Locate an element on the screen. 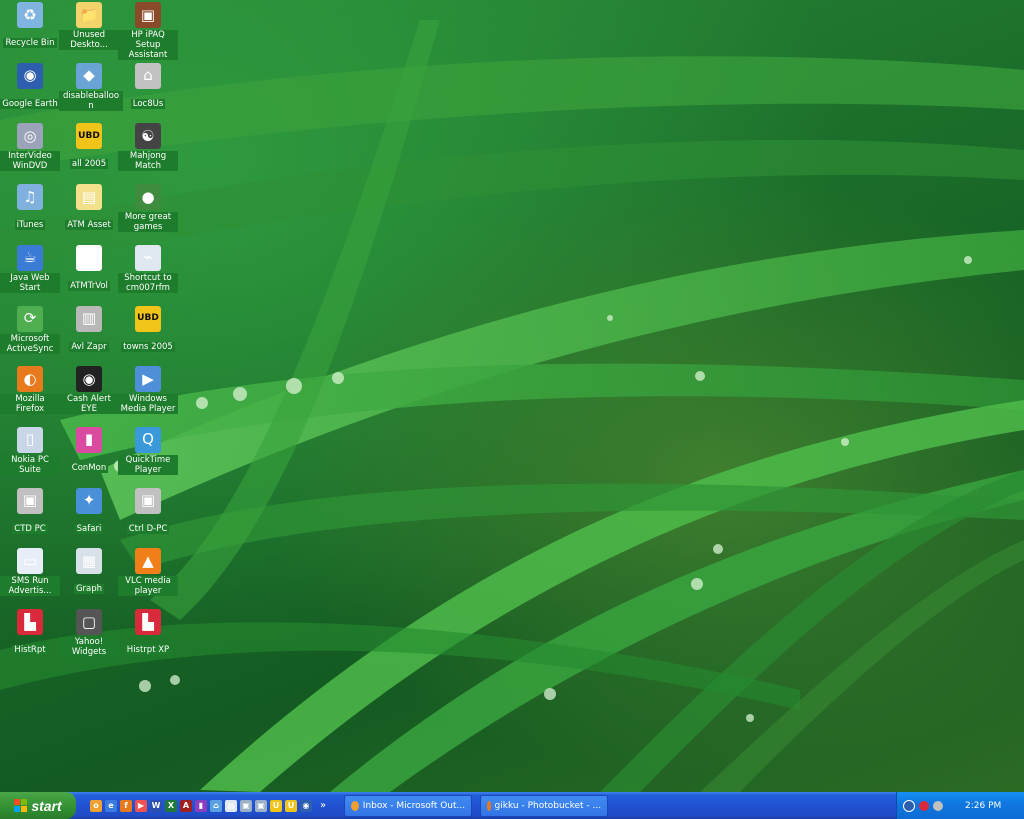  desktop-icon: ▶ Windows Media Player is located at coordinates (148, 390).